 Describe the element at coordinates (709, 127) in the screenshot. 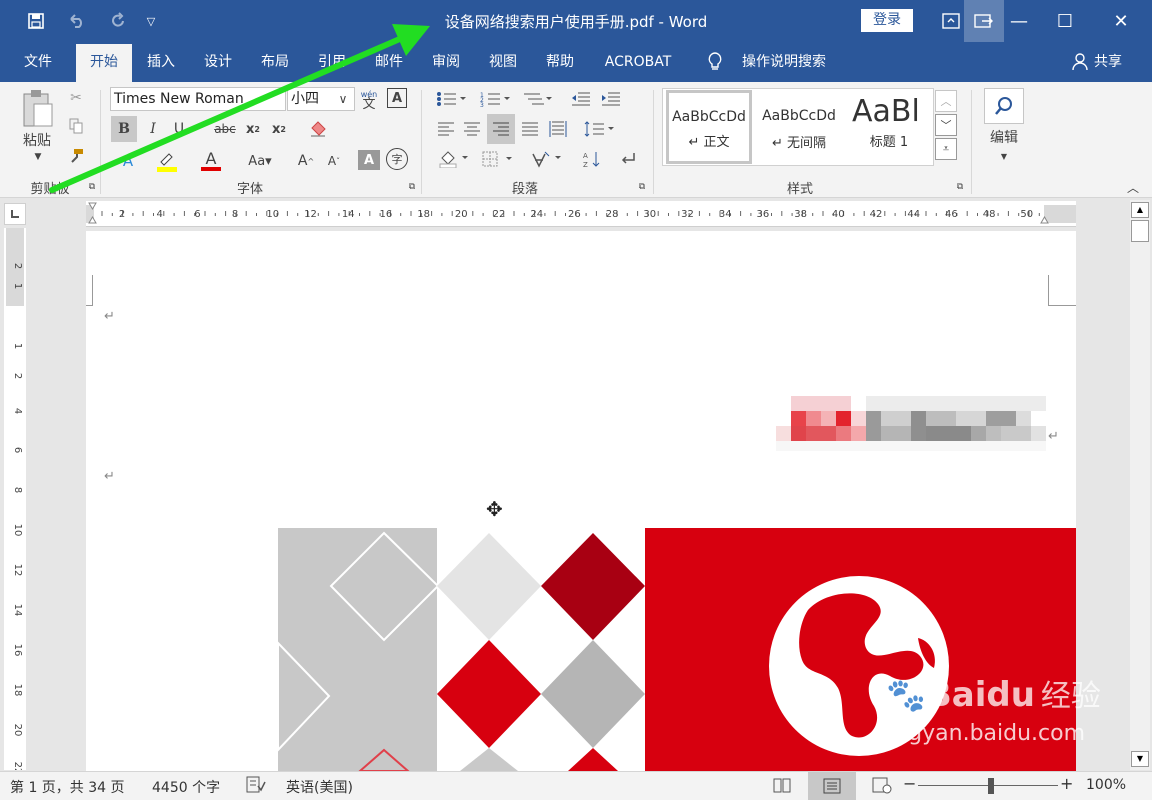

I see `style-normal: AaBbCcDd ↵ 正文` at that location.